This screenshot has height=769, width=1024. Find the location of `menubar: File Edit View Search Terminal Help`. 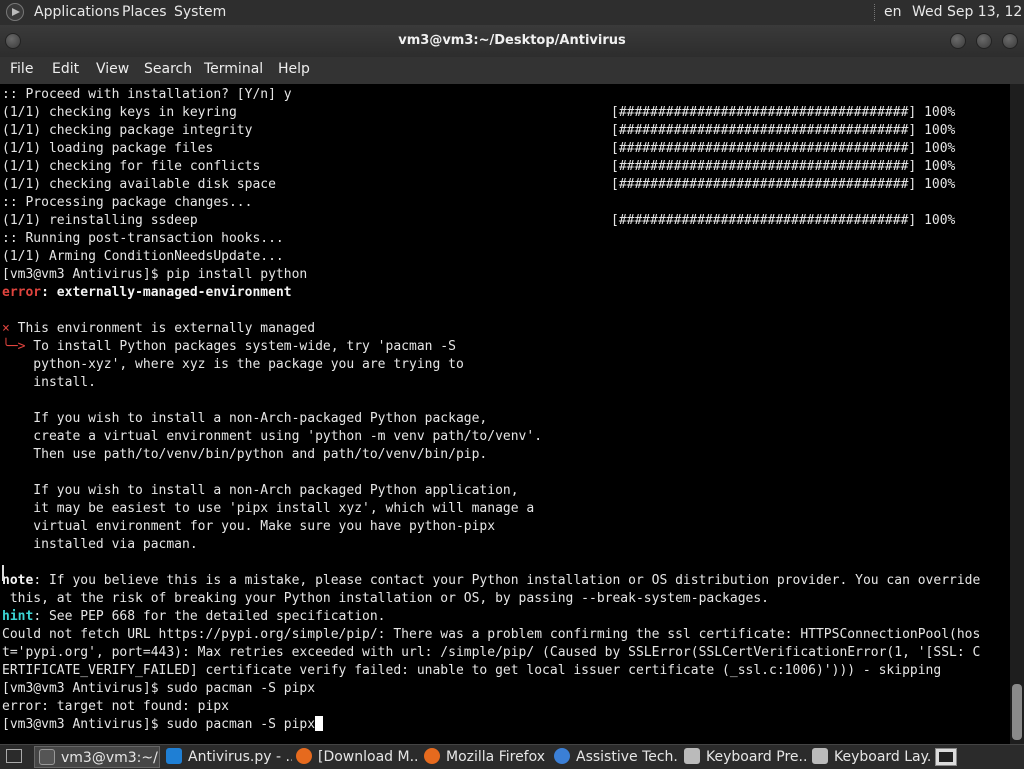

menubar: File Edit View Search Terminal Help is located at coordinates (512, 70).